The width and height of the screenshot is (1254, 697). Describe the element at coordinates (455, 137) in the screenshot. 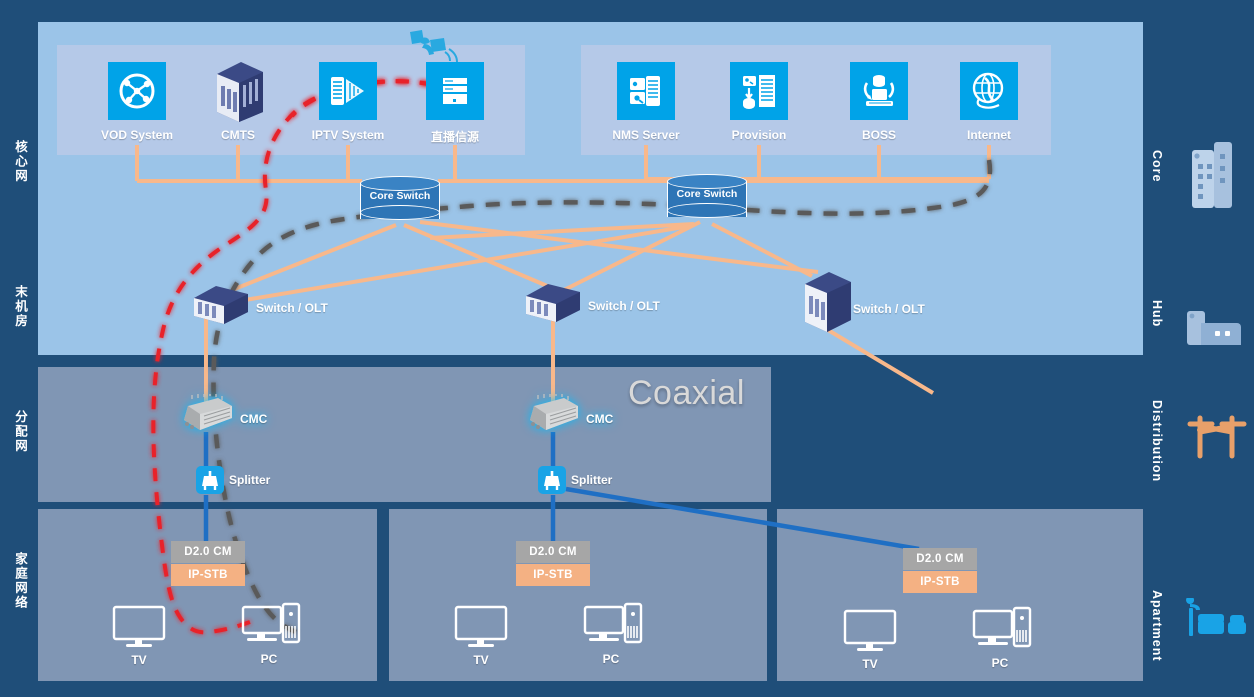

I see `node-label: 直播信源` at that location.